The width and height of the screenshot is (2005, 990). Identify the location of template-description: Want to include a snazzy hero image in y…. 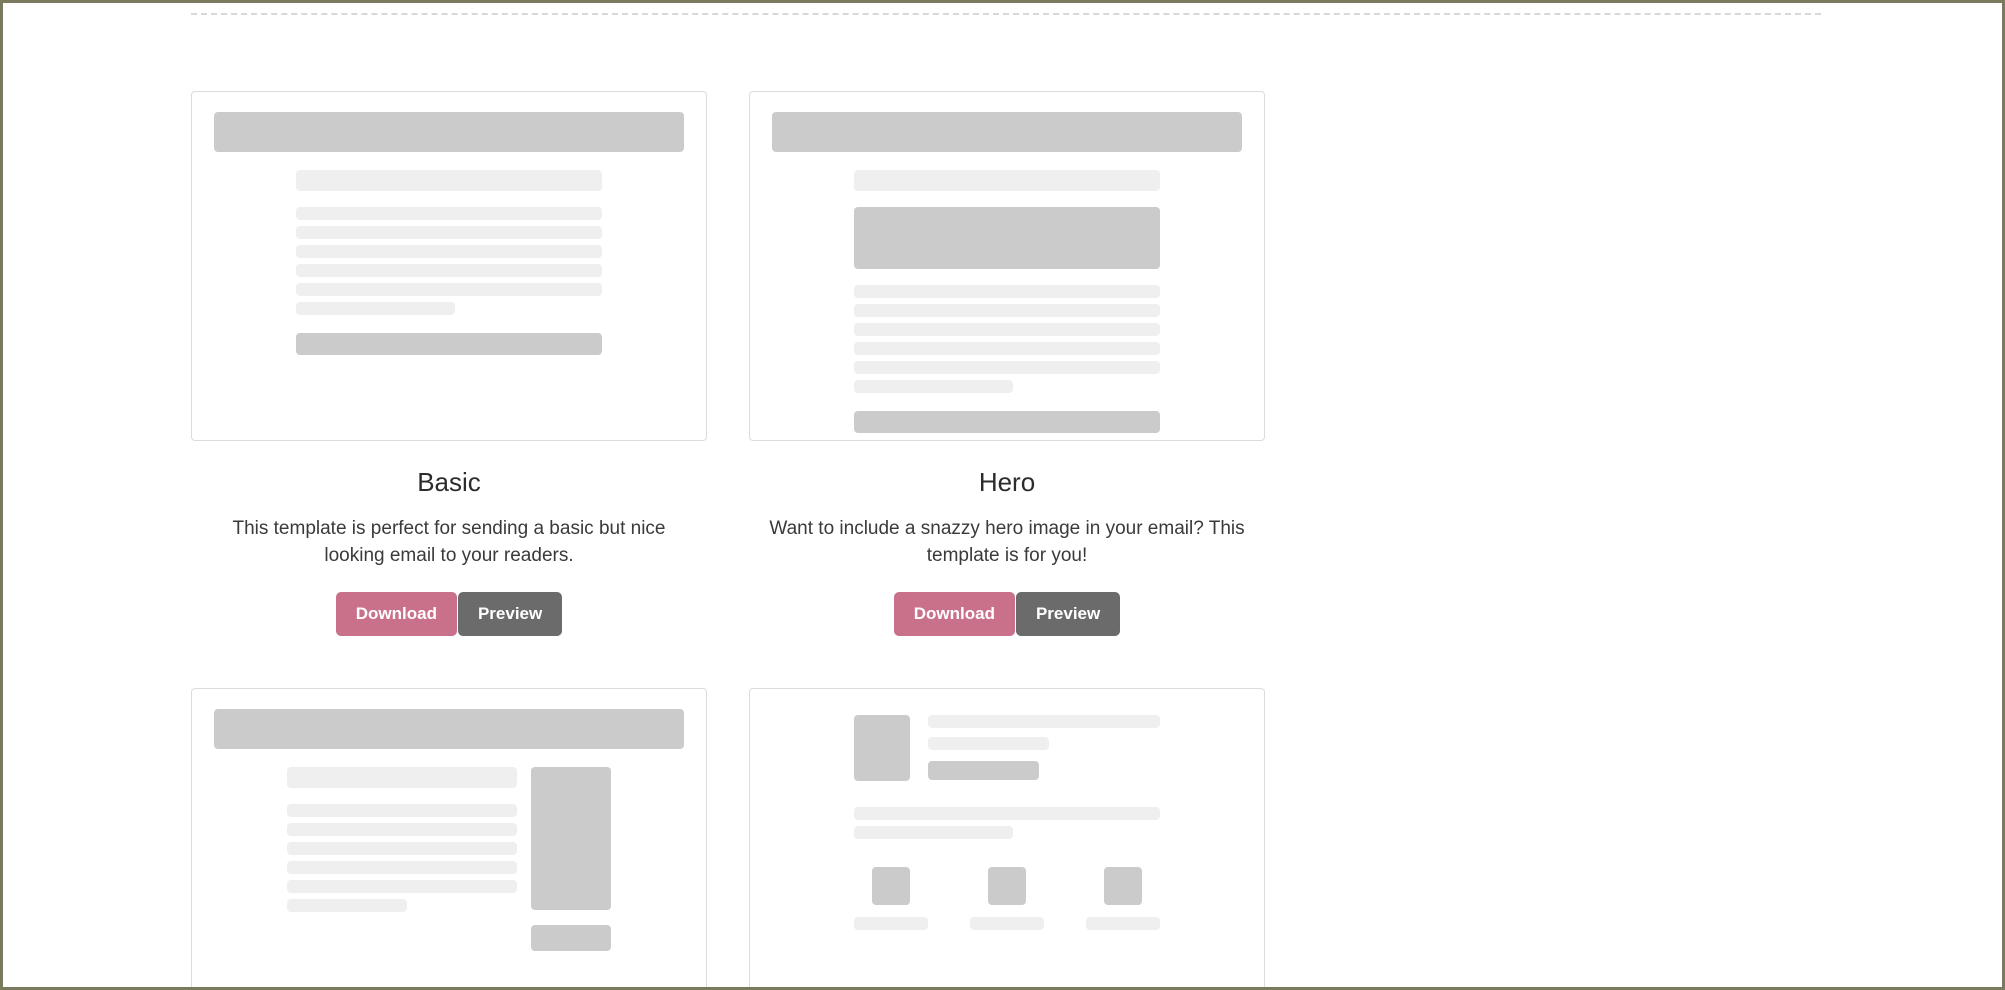
(1007, 542).